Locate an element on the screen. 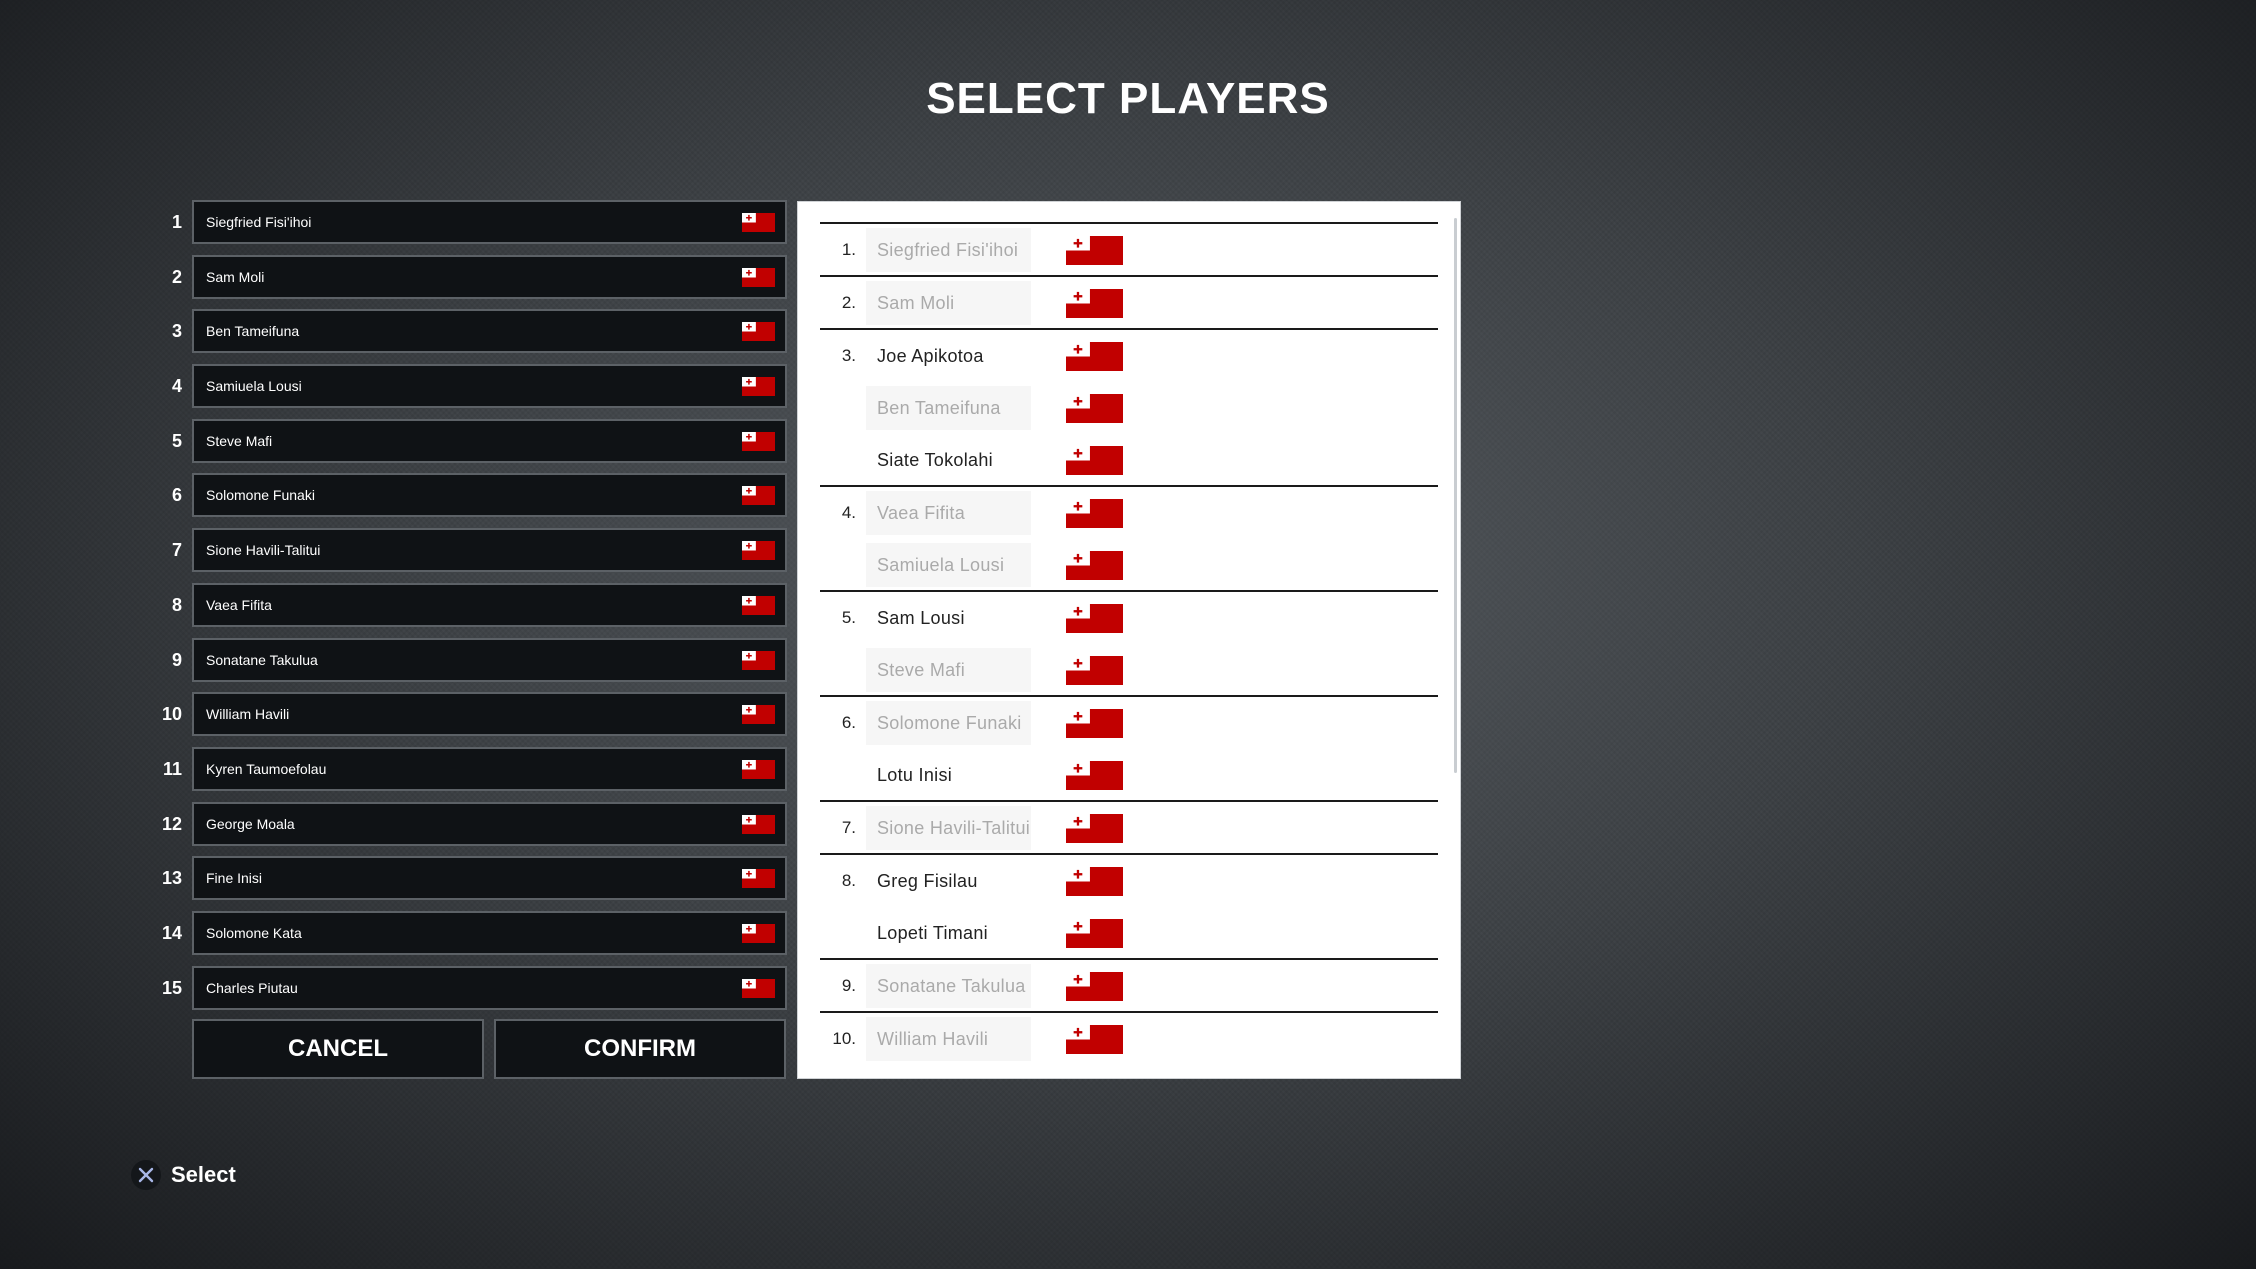 Image resolution: width=2256 pixels, height=1269 pixels. roster-slot: 10 William Havili is located at coordinates (468, 714).